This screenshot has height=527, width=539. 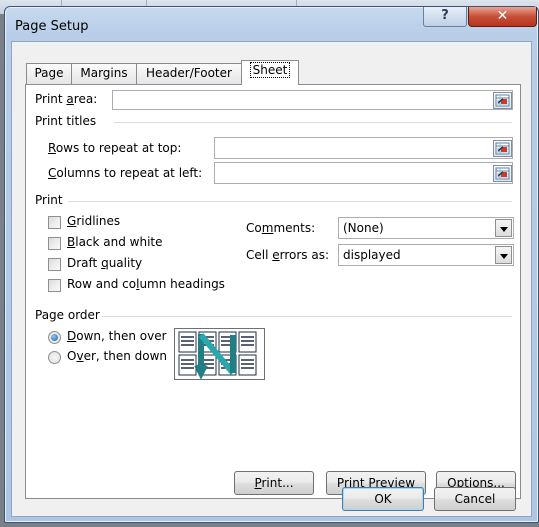 I want to click on down-then-over-label: Down, then over, so click(x=117, y=336).